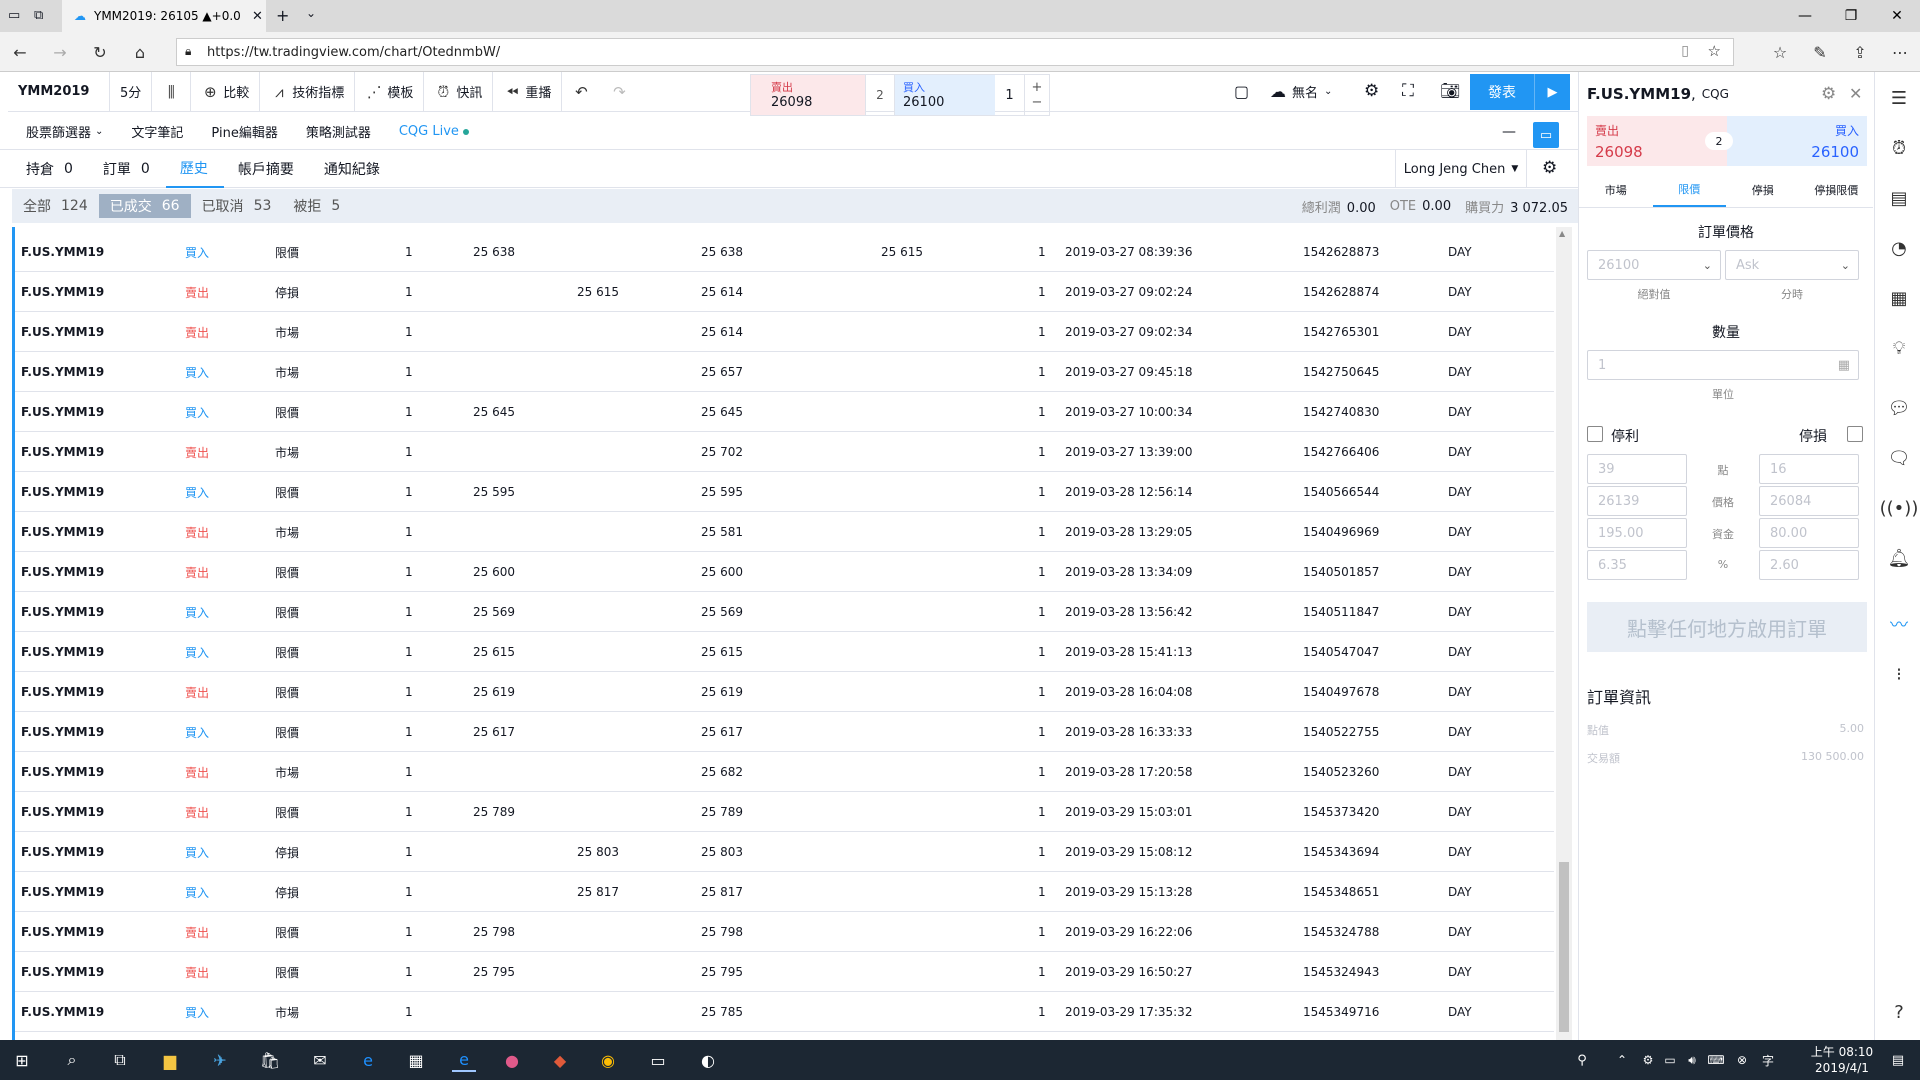 This screenshot has height=1080, width=1920. Describe the element at coordinates (1899, 148) in the screenshot. I see `alerts-clock-icon: ⏰︎` at that location.